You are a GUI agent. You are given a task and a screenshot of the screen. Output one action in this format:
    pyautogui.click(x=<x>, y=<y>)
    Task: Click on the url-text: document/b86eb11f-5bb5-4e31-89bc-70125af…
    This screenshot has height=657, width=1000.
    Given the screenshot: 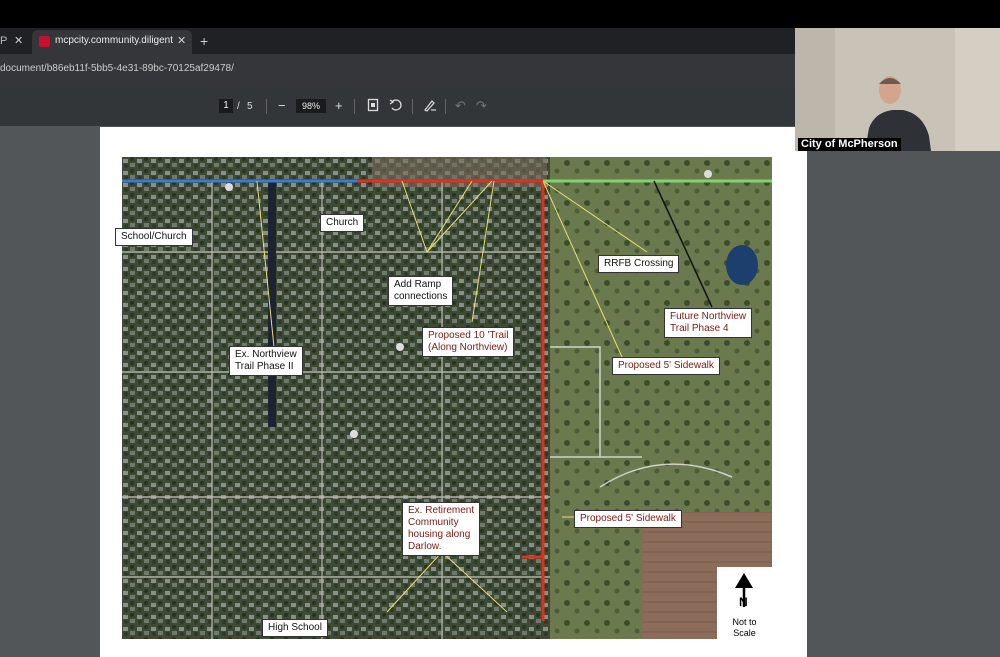 What is the action you would take?
    pyautogui.click(x=117, y=68)
    